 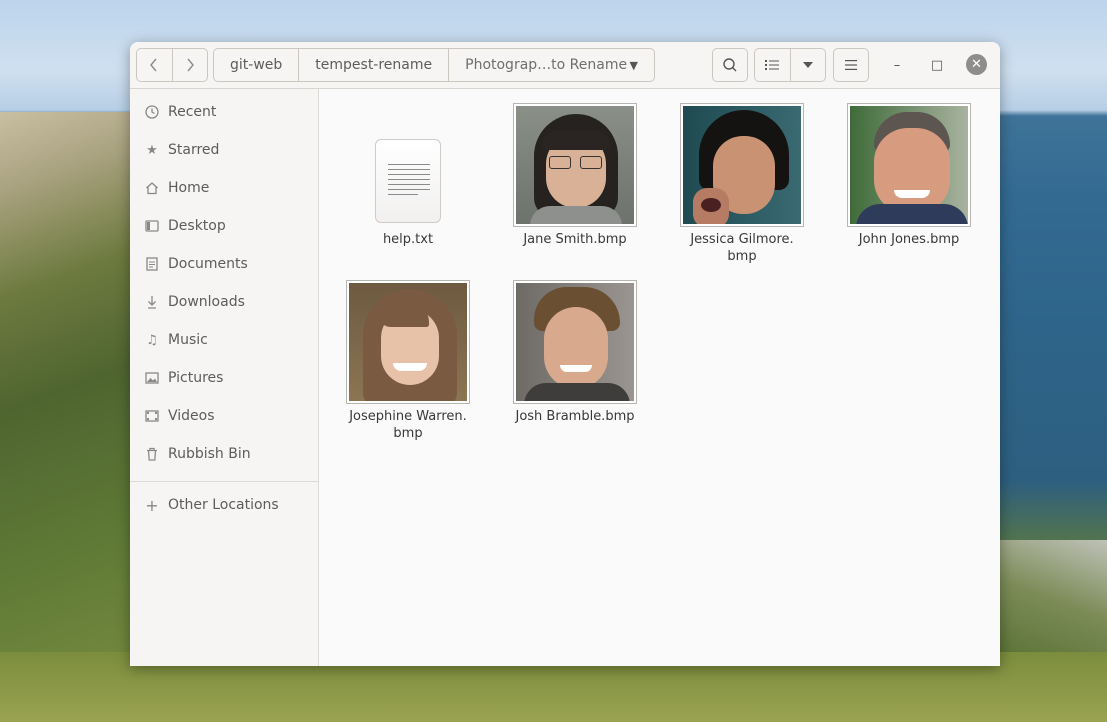 I want to click on sidebar-item-label: Pictures, so click(x=196, y=378).